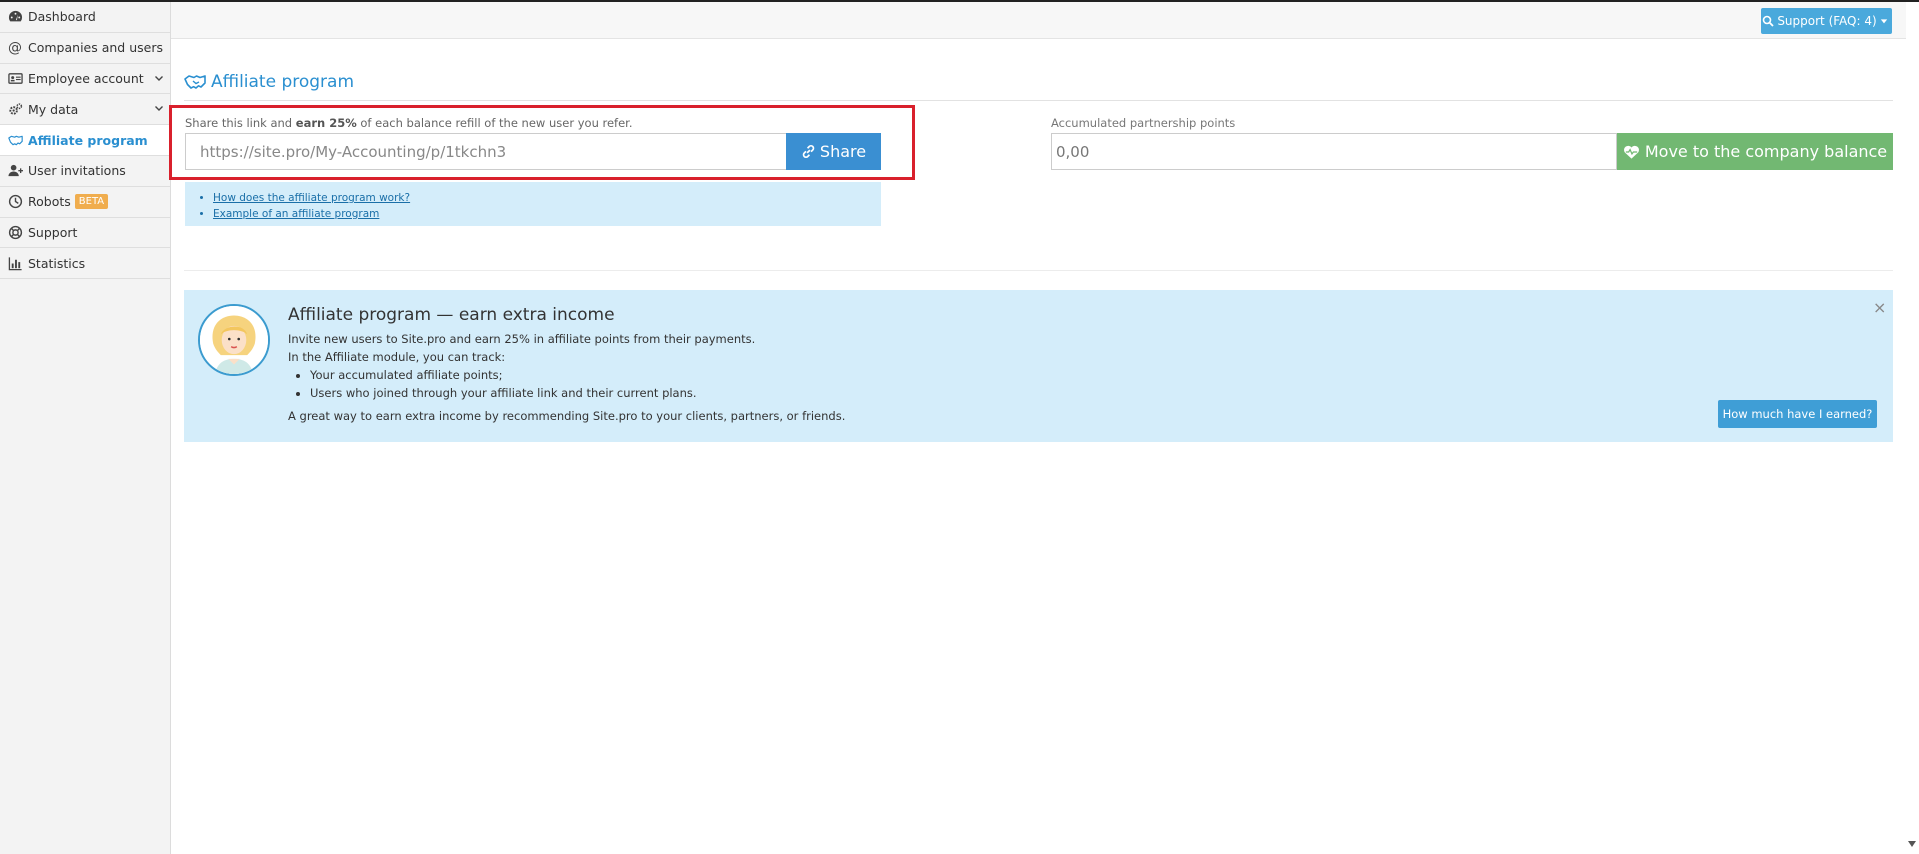  What do you see at coordinates (1038, 100) in the screenshot?
I see `title-divider` at bounding box center [1038, 100].